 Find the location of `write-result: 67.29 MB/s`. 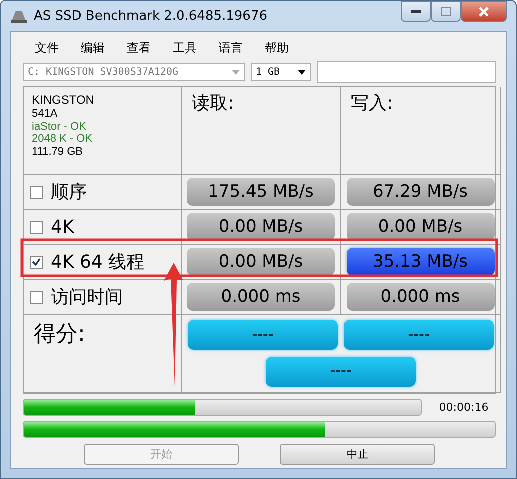

write-result: 67.29 MB/s is located at coordinates (420, 192).